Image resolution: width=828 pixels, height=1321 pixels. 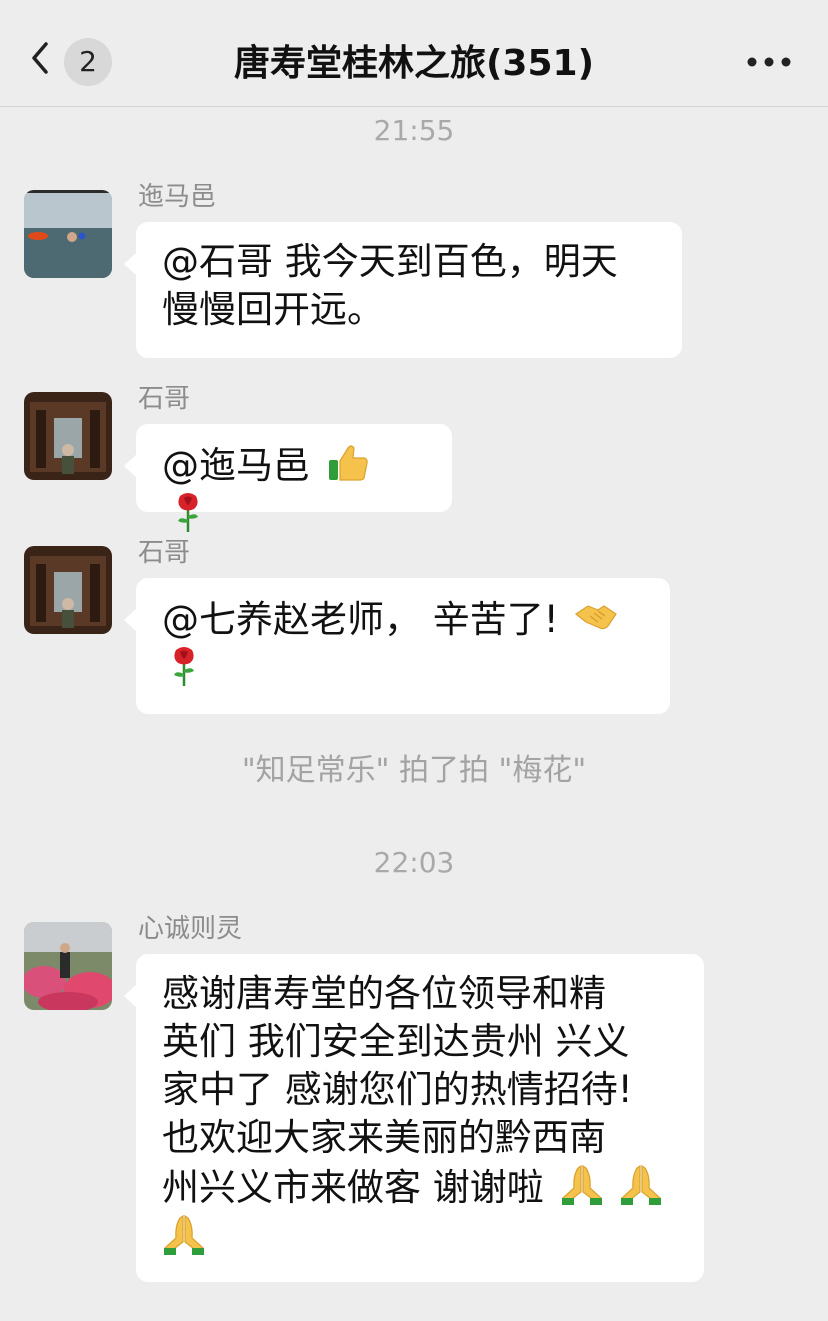 What do you see at coordinates (414, 770) in the screenshot?
I see `system-message: "知足常乐" 拍了拍 "梅花"` at bounding box center [414, 770].